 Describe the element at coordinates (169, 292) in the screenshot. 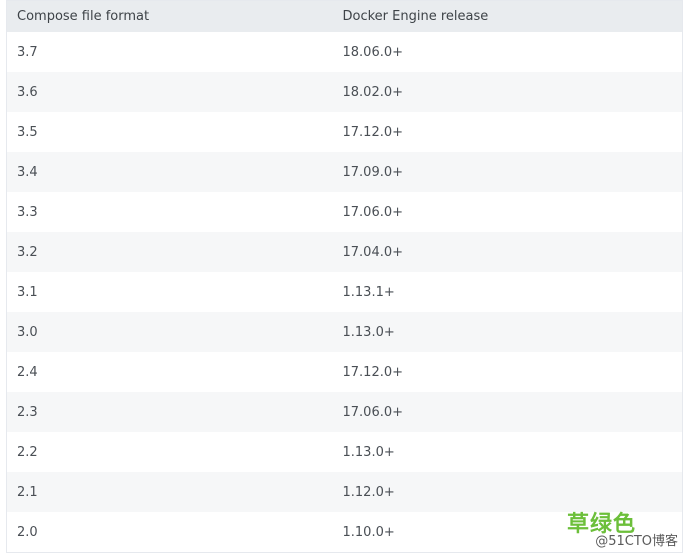

I see `cell-compose-format: 3.1` at that location.